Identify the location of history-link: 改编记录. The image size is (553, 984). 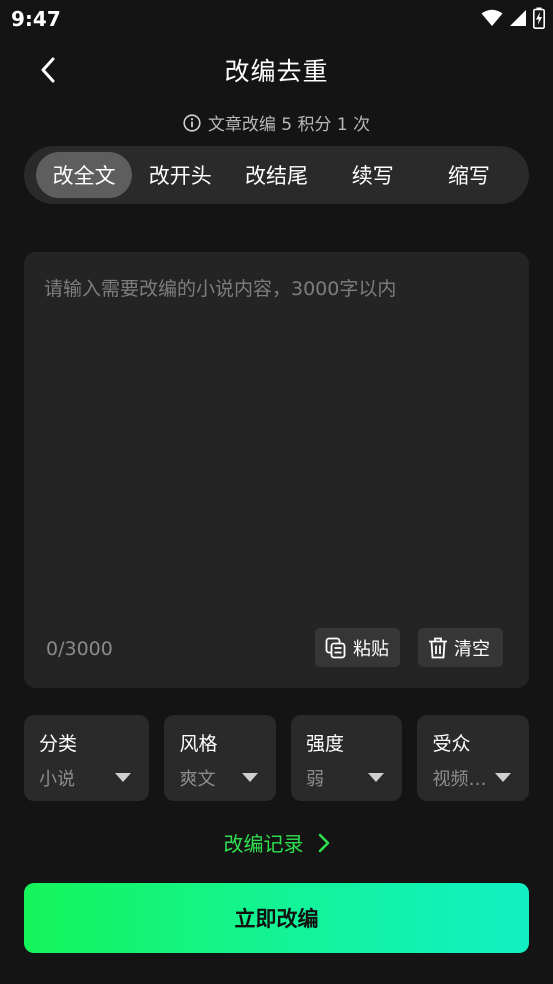
(276, 842).